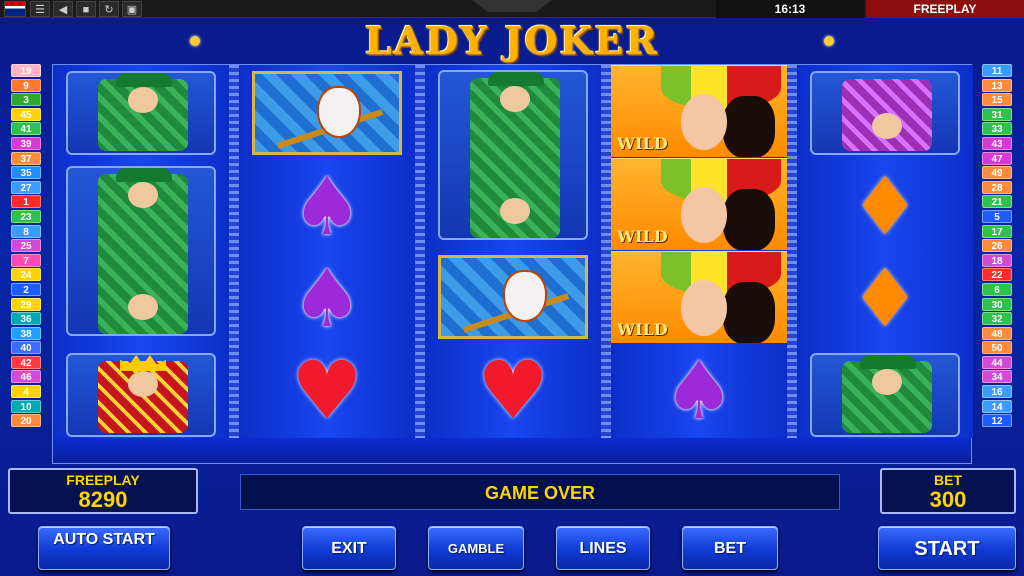  What do you see at coordinates (997, 114) in the screenshot?
I see `payline-badge: 31` at bounding box center [997, 114].